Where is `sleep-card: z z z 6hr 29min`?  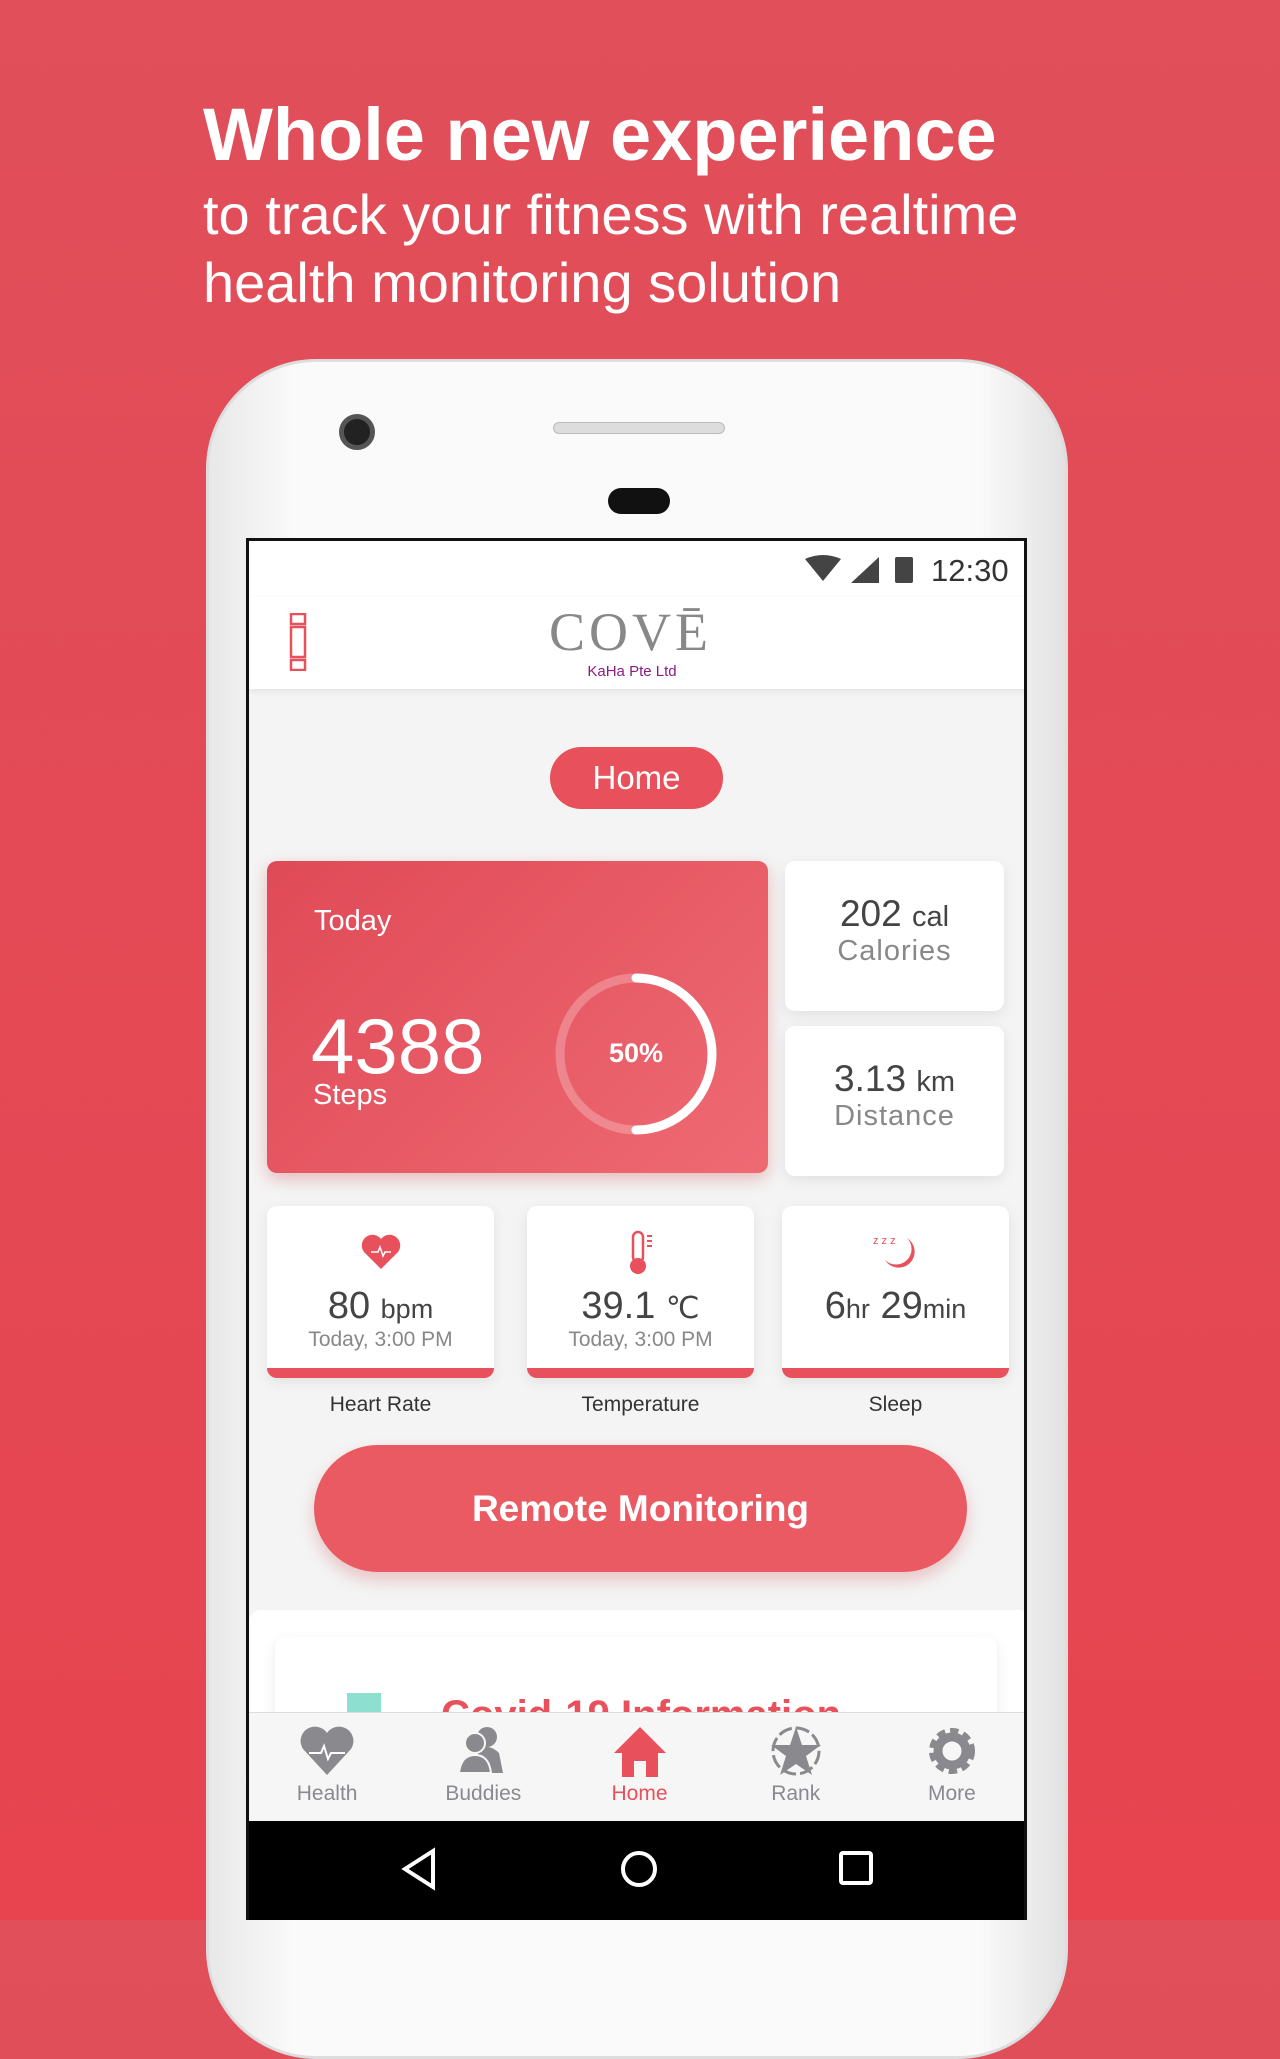 sleep-card: z z z 6hr 29min is located at coordinates (895, 1292).